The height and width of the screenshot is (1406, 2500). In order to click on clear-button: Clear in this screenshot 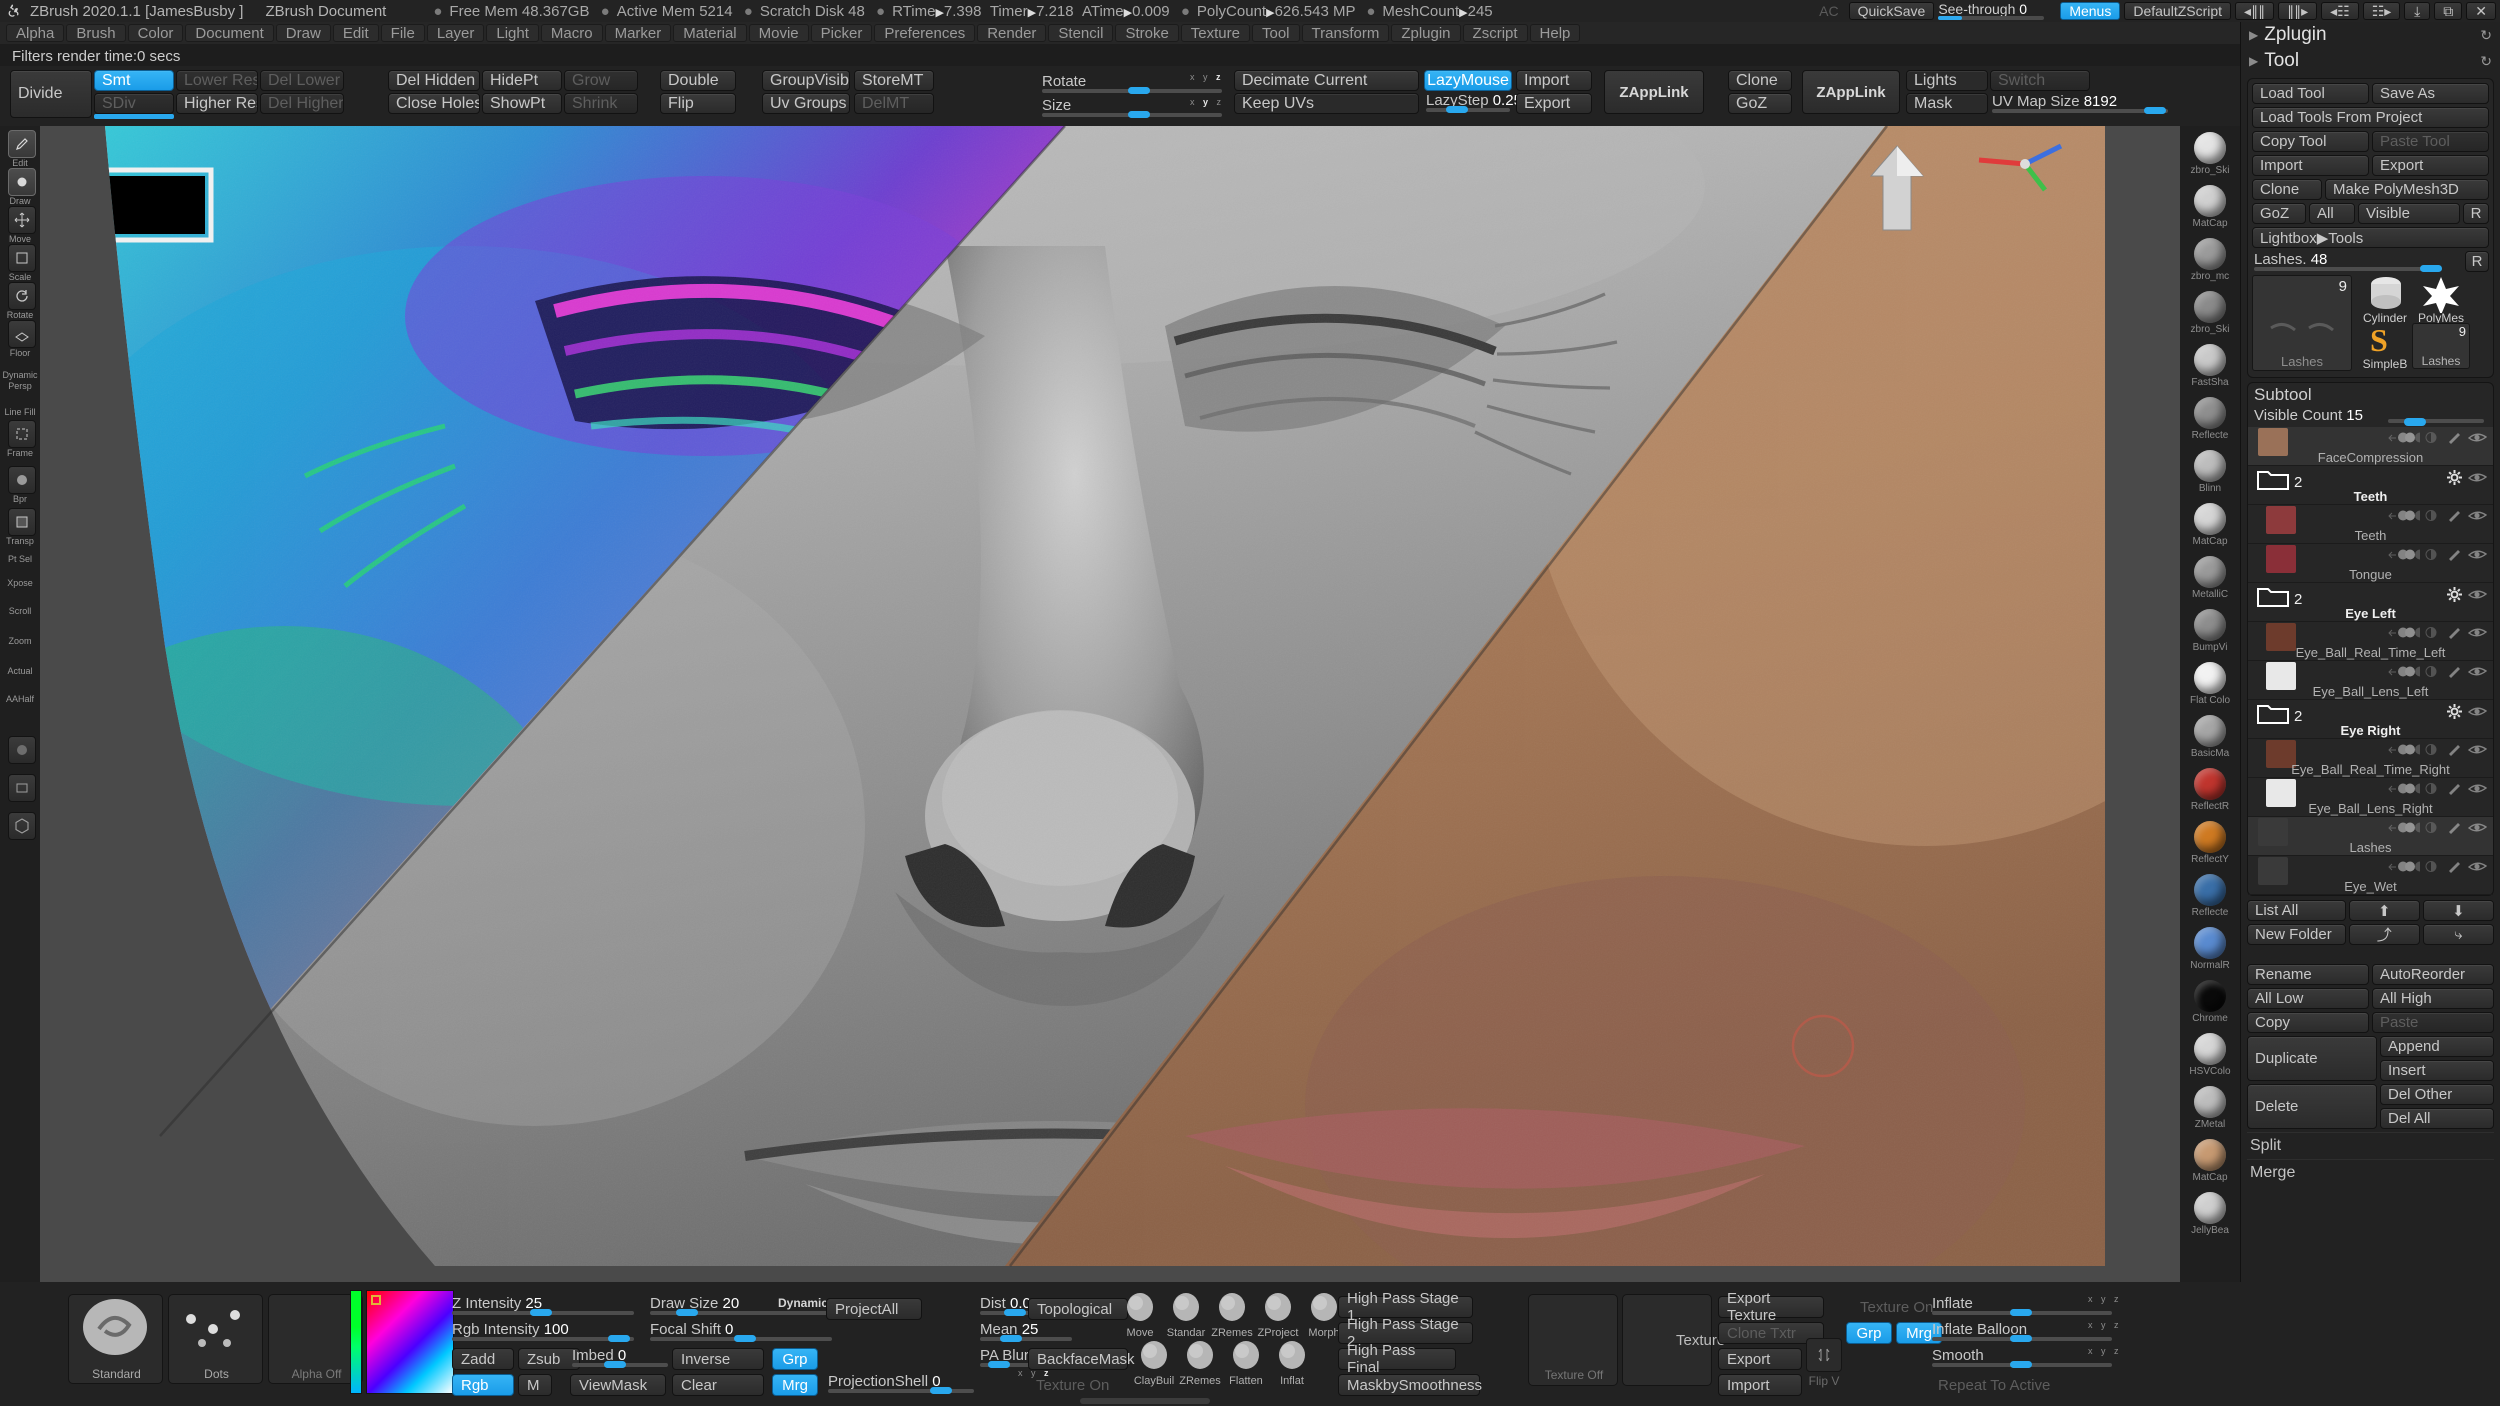, I will do `click(718, 1385)`.